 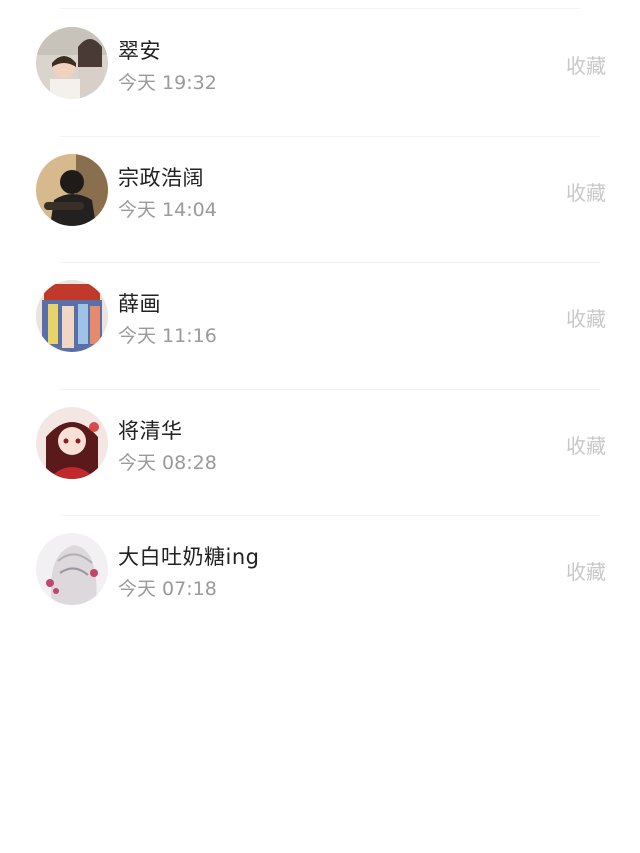 I want to click on visit-time: 今天 08:28, so click(x=167, y=462).